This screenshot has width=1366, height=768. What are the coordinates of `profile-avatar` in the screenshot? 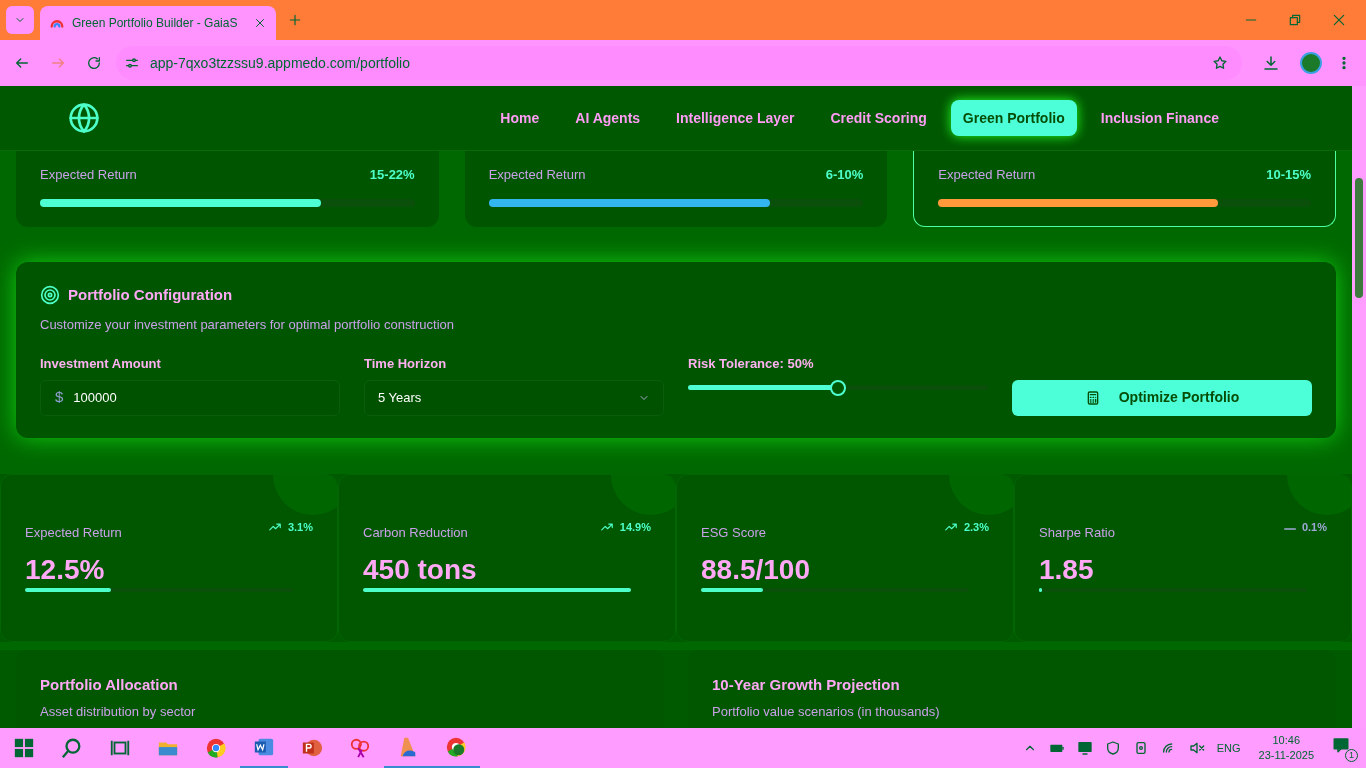 It's located at (1311, 63).